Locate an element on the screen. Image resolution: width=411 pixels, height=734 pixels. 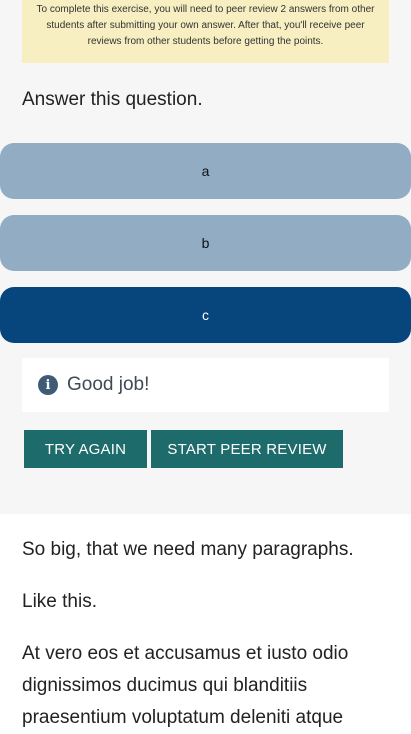
answer-option-label: a is located at coordinates (205, 171).